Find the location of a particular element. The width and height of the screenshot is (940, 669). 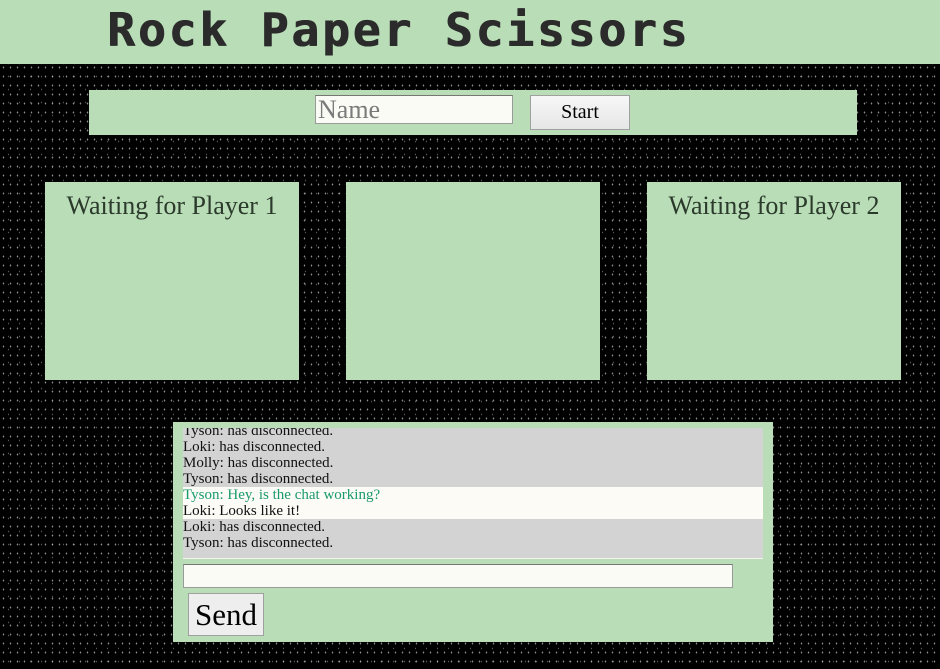

name-form: Start is located at coordinates (473, 112).